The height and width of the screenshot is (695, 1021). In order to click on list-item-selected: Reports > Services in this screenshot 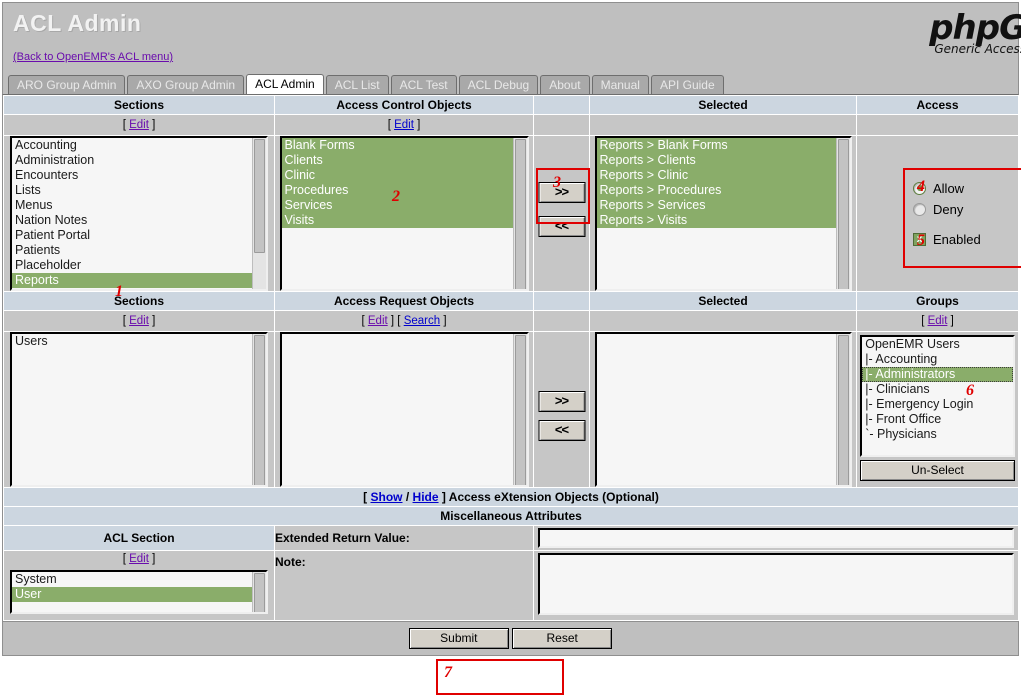, I will do `click(723, 205)`.